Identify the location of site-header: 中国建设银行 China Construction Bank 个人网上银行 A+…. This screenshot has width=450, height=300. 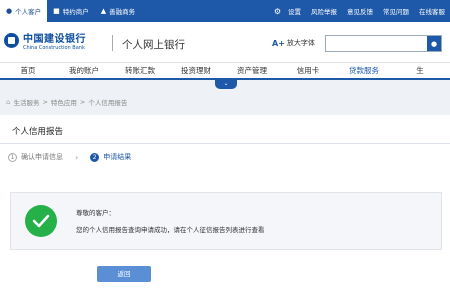
(225, 42).